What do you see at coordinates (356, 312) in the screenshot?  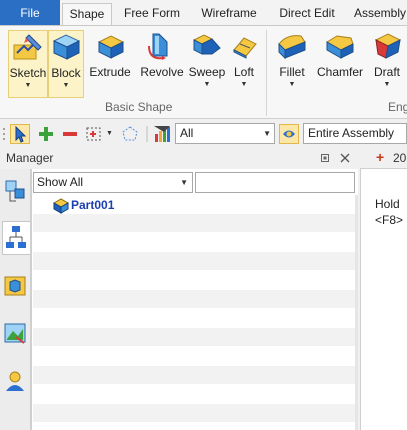 I see `tree-scrollbar` at bounding box center [356, 312].